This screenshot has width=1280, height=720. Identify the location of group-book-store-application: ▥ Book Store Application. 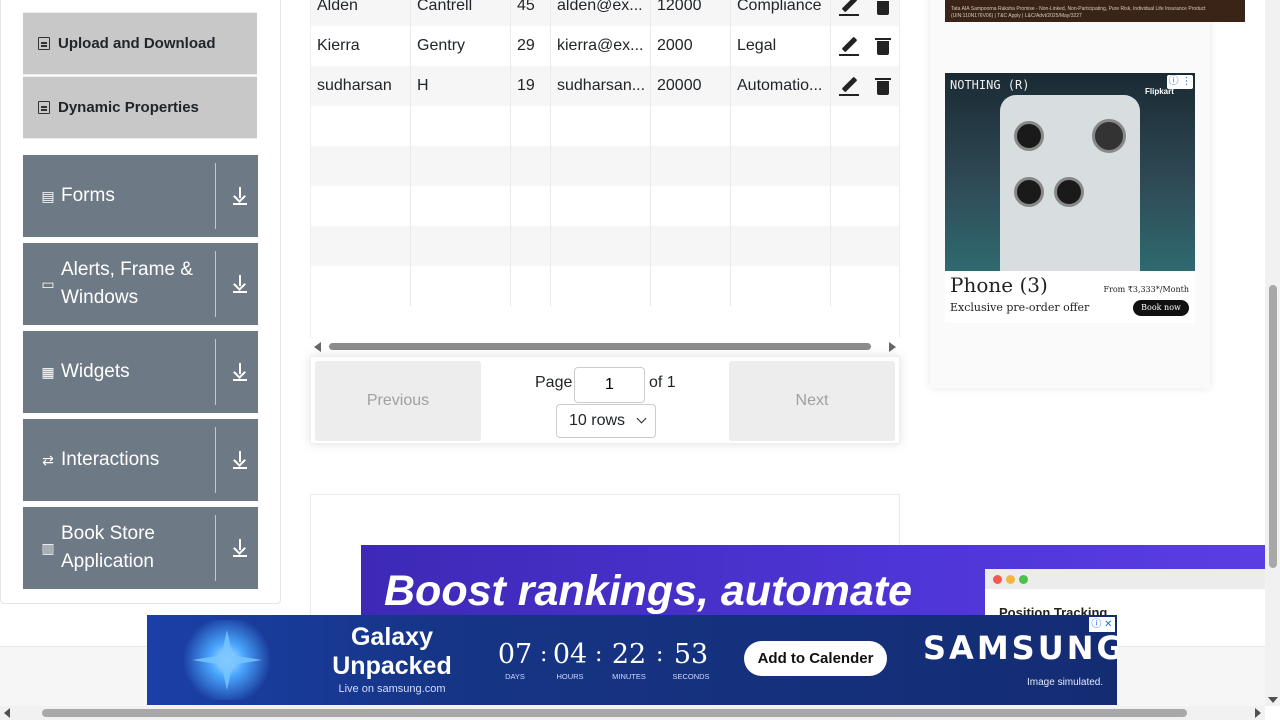
(140, 548).